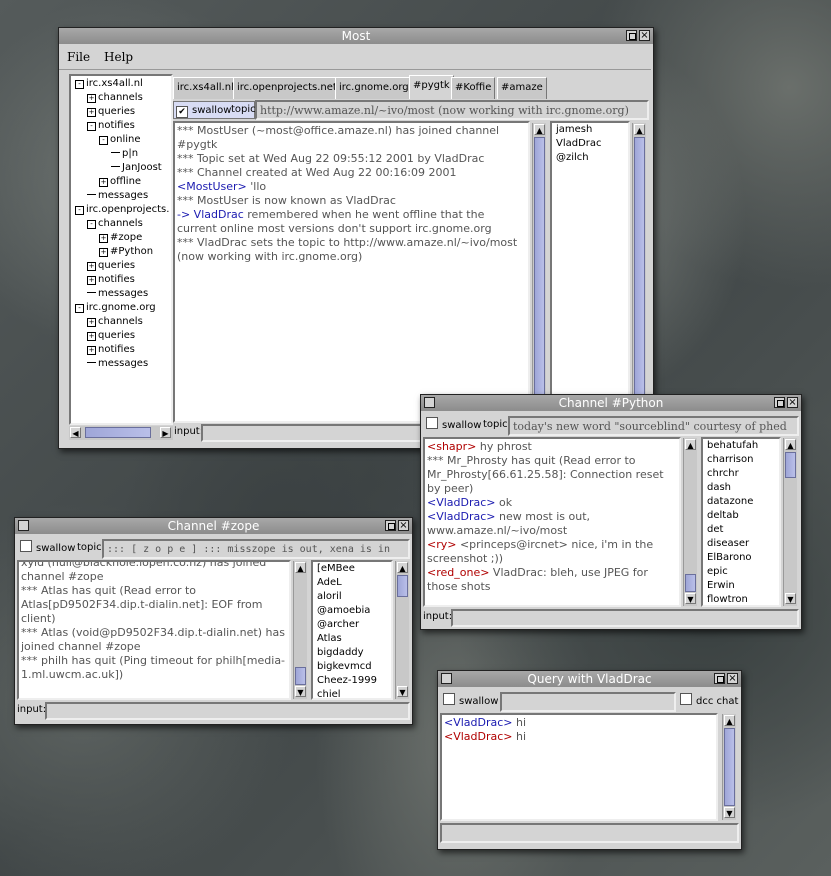 The height and width of the screenshot is (876, 831). Describe the element at coordinates (741, 530) in the screenshot. I see `nick-item: det` at that location.